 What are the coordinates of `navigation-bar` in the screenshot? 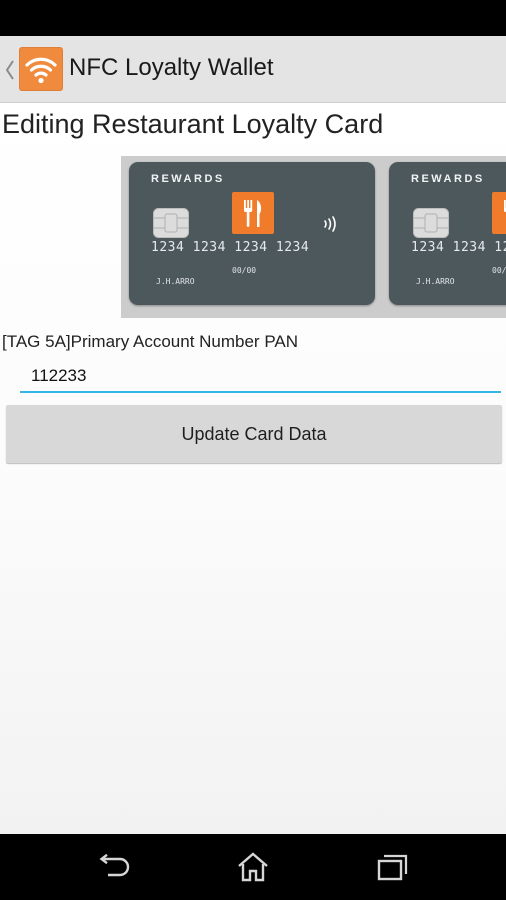 It's located at (253, 867).